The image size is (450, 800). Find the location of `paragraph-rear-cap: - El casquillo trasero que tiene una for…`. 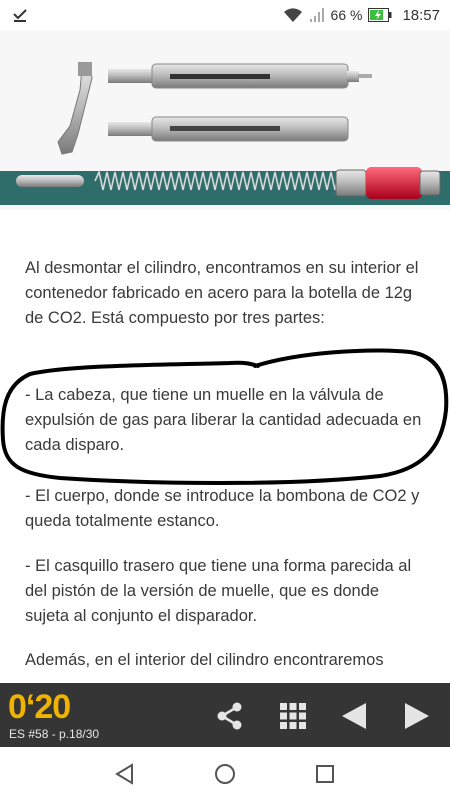

paragraph-rear-cap: - El casquillo trasero que tiene una for… is located at coordinates (218, 591).